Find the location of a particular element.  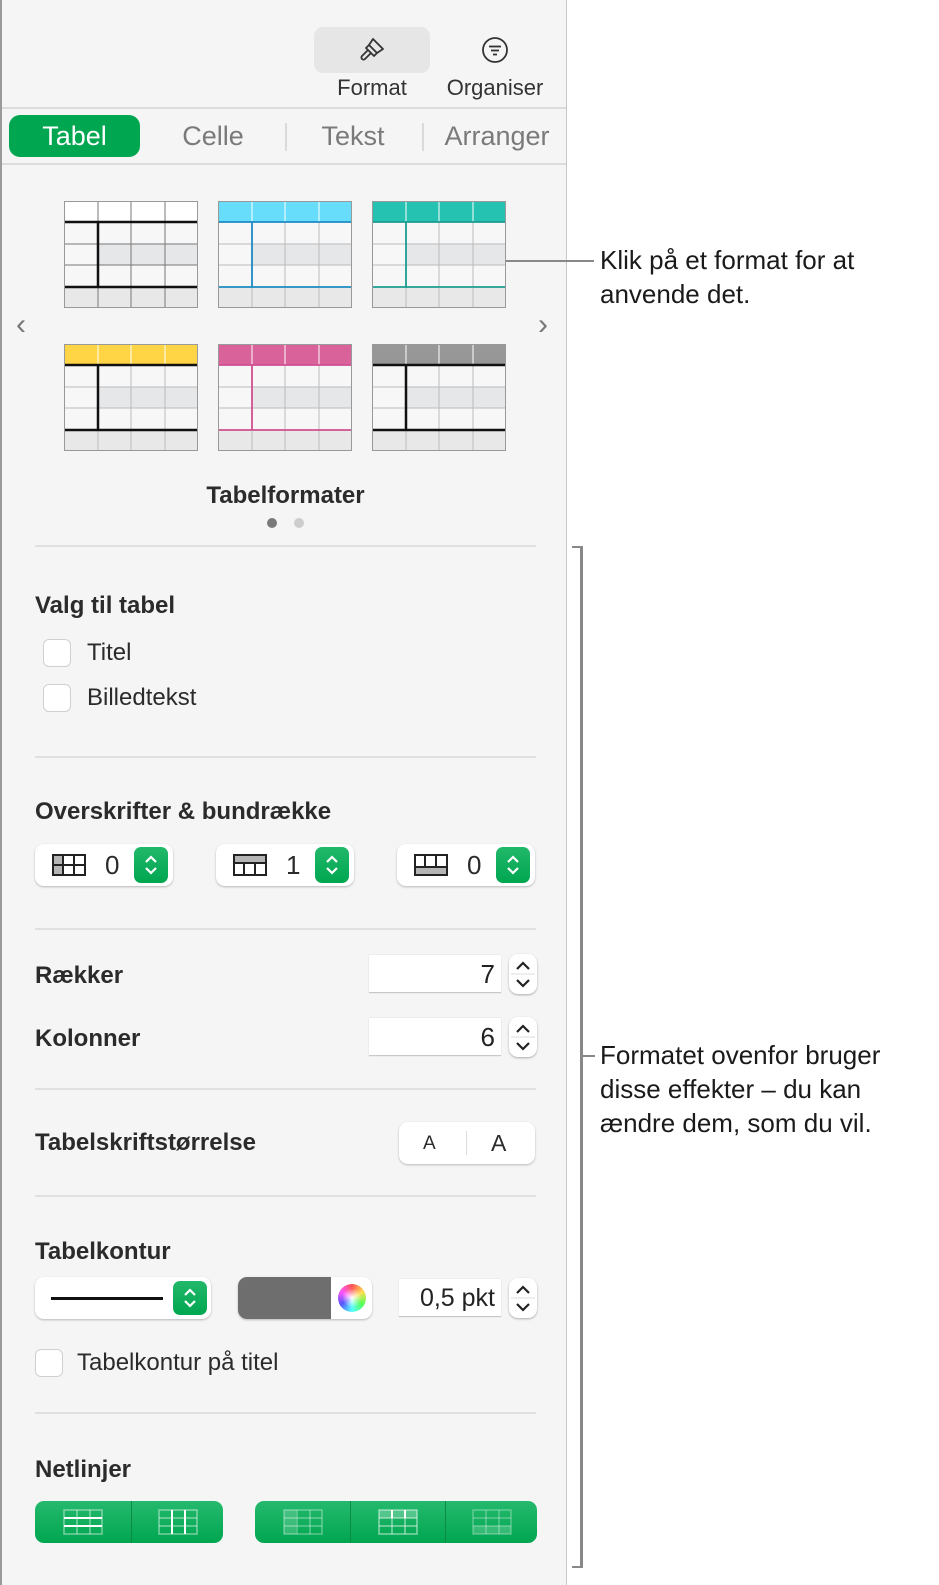

table-style-pink is located at coordinates (285, 397).